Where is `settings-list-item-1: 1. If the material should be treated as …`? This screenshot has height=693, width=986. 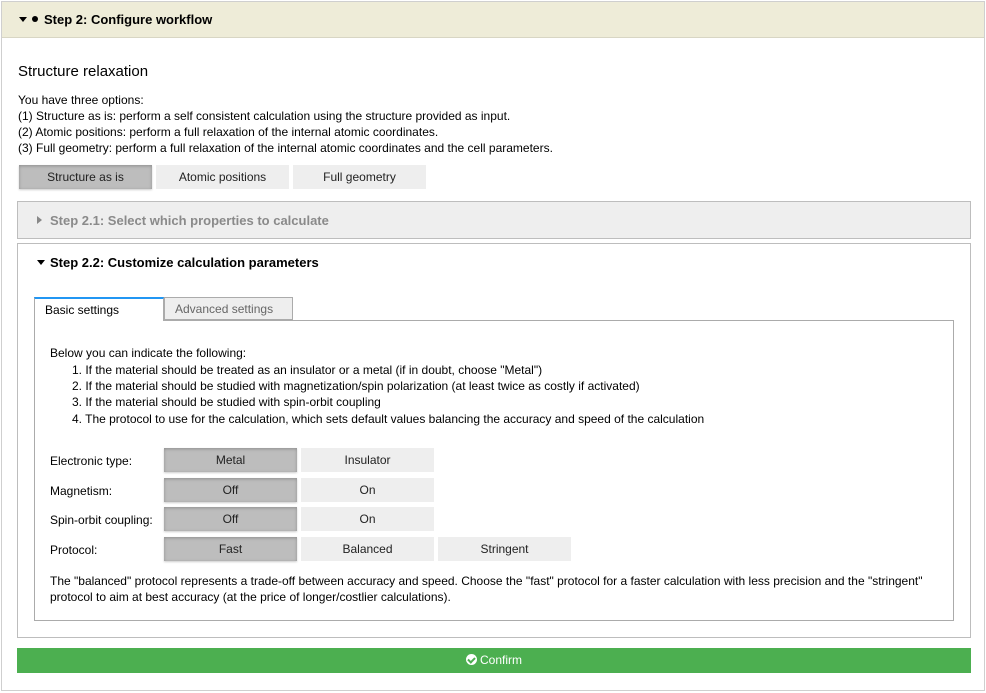
settings-list-item-1: 1. If the material should be treated as … is located at coordinates (307, 370).